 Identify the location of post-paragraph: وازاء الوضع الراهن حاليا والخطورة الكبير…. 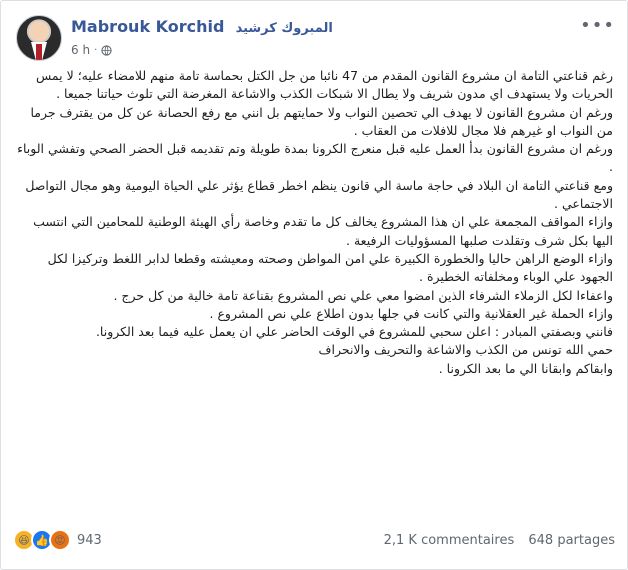
(330, 267).